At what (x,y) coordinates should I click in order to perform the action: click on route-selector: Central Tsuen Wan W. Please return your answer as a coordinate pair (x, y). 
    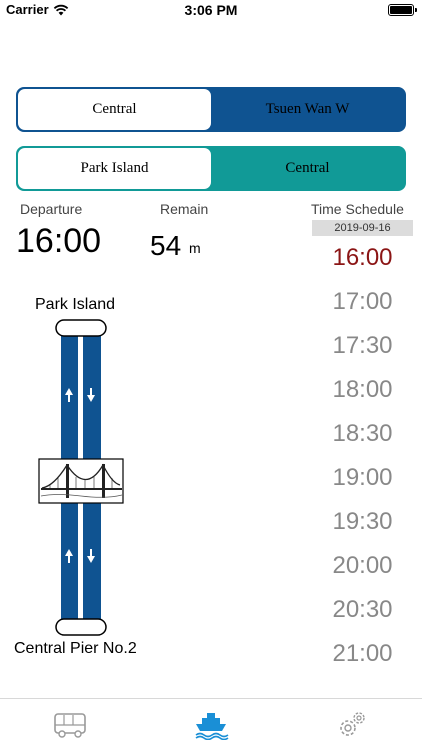
    Looking at the image, I should click on (211, 109).